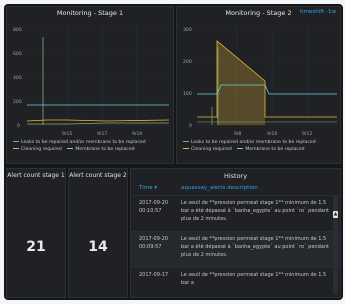  What do you see at coordinates (335, 214) in the screenshot?
I see `scroll-up-icon: ▲` at bounding box center [335, 214].